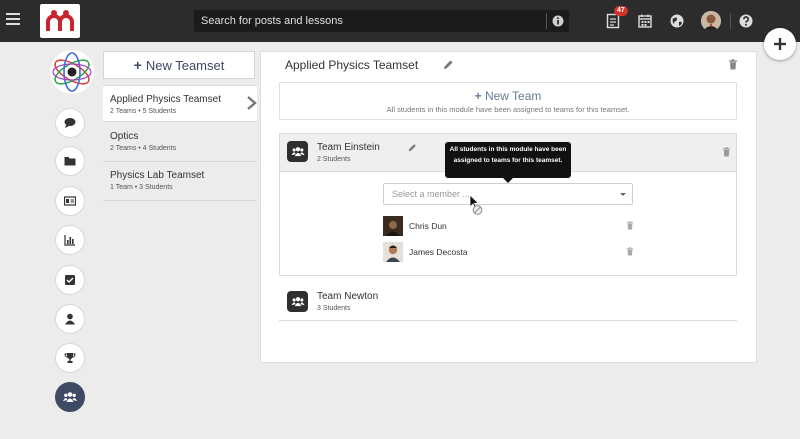 This screenshot has height=439, width=800. What do you see at coordinates (180, 141) in the screenshot?
I see `teamset-item-optics: Optics 2 Teams • 4 Students` at bounding box center [180, 141].